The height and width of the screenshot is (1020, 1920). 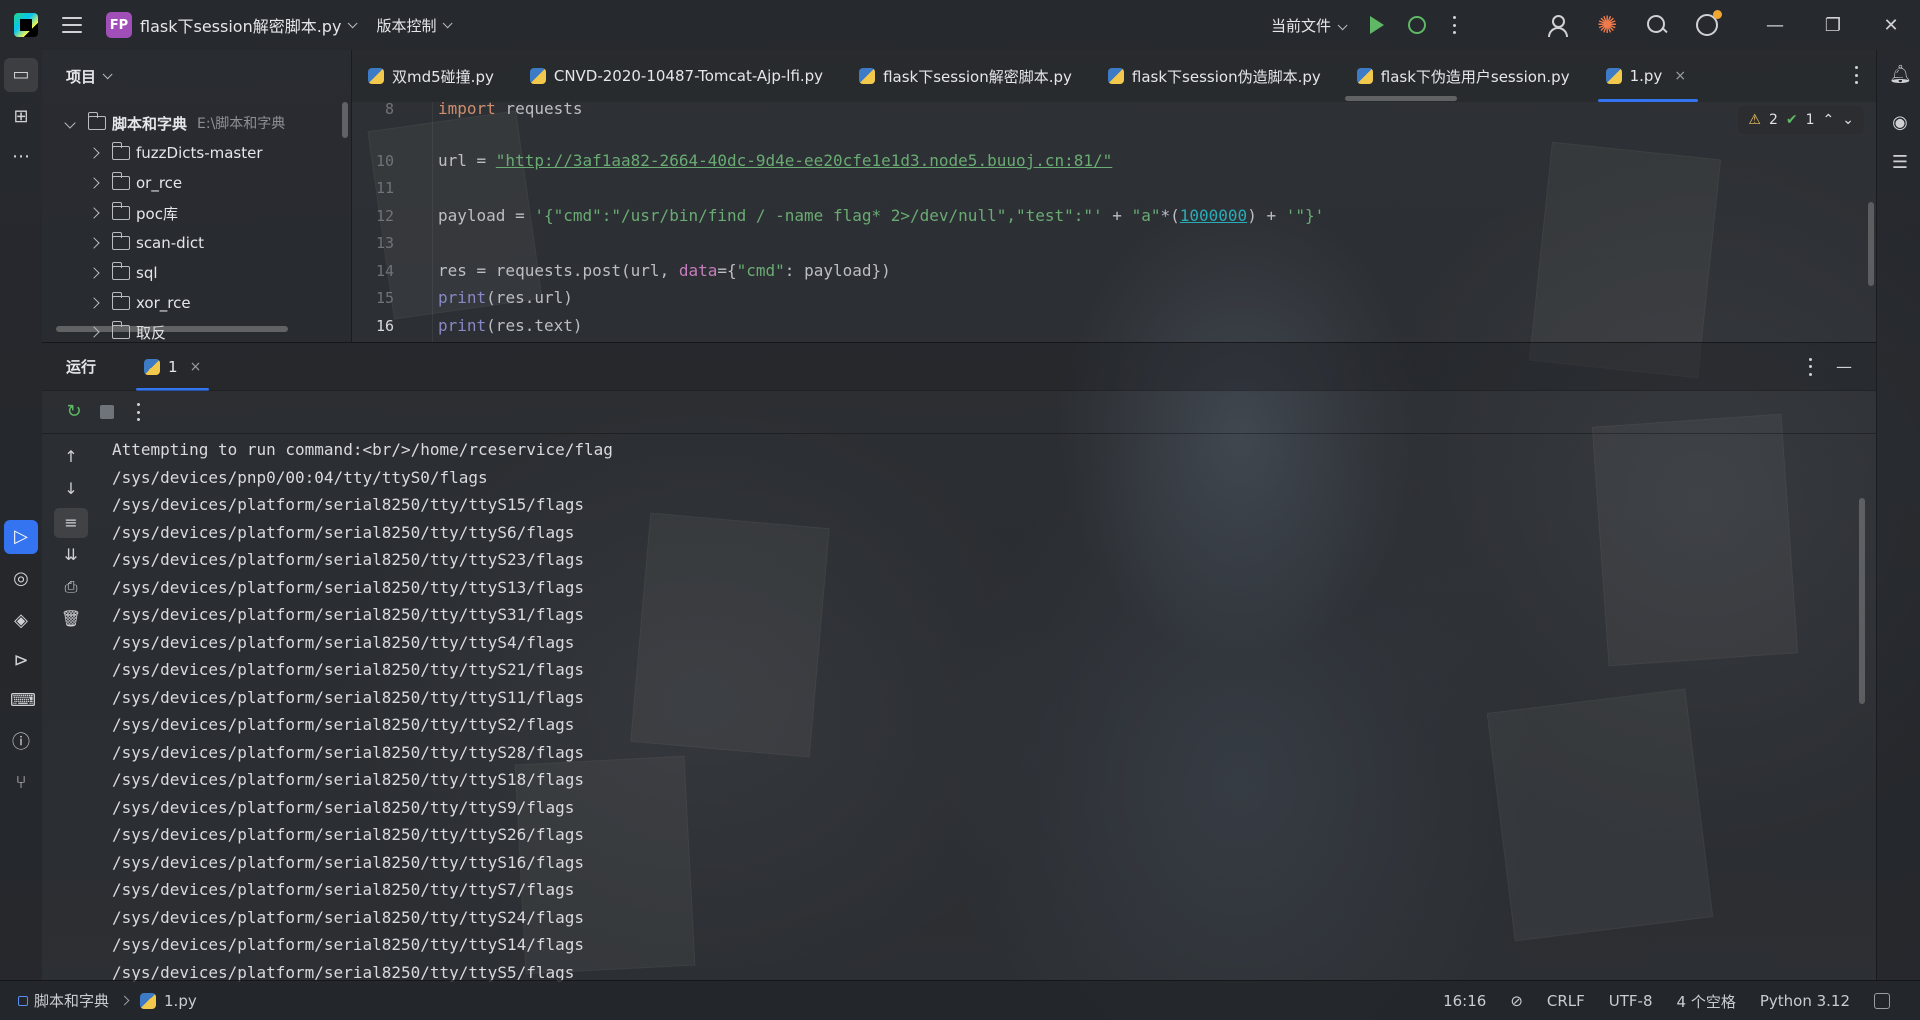 What do you see at coordinates (21, 579) in the screenshot?
I see `python-console-icon: ◎` at bounding box center [21, 579].